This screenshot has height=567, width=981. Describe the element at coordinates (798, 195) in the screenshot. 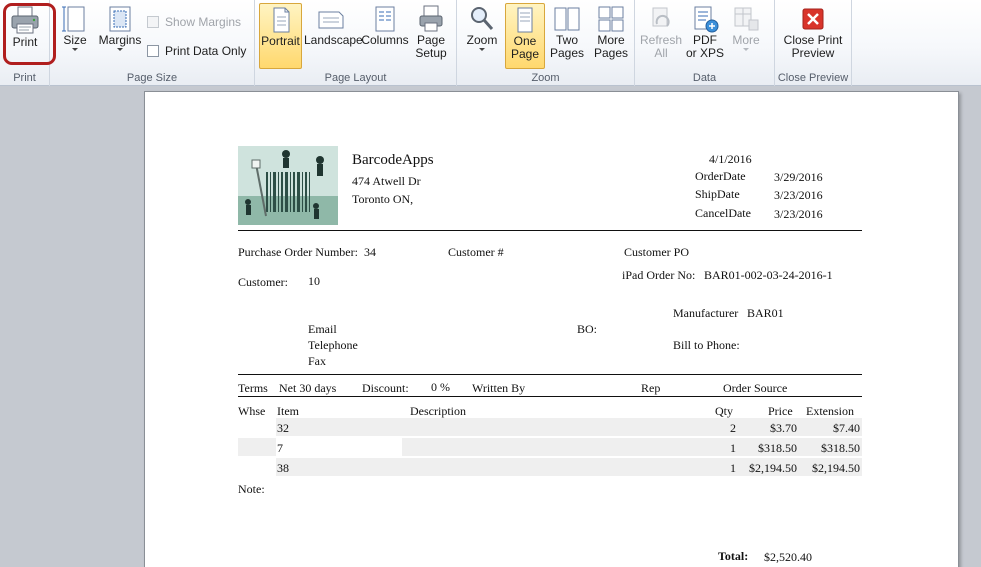

I see `ship-date-value: 3/23/2016` at that location.